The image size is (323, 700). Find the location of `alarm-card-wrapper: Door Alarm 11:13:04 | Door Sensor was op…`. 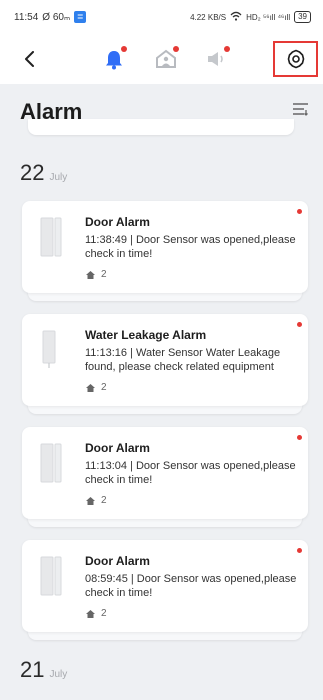

alarm-card-wrapper: Door Alarm 11:13:04 | Door Sensor was op… is located at coordinates (165, 477).